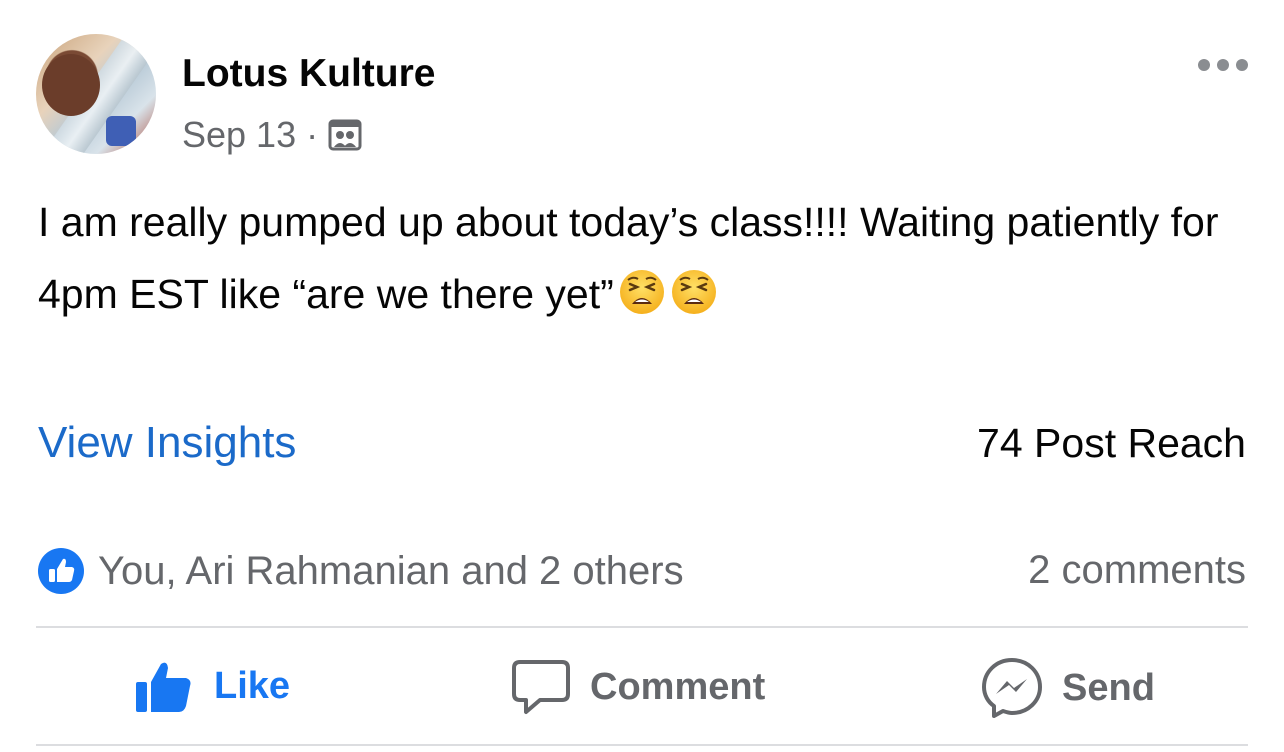  Describe the element at coordinates (1137, 570) in the screenshot. I see `comments-count: 2 comments` at that location.